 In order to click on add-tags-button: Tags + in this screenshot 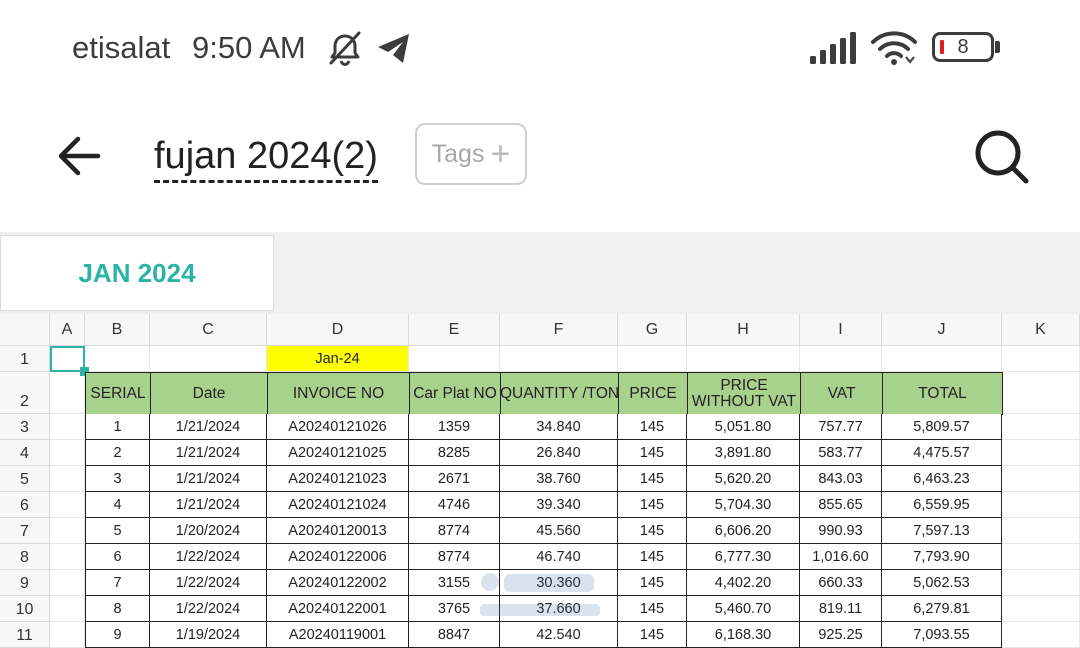, I will do `click(471, 154)`.